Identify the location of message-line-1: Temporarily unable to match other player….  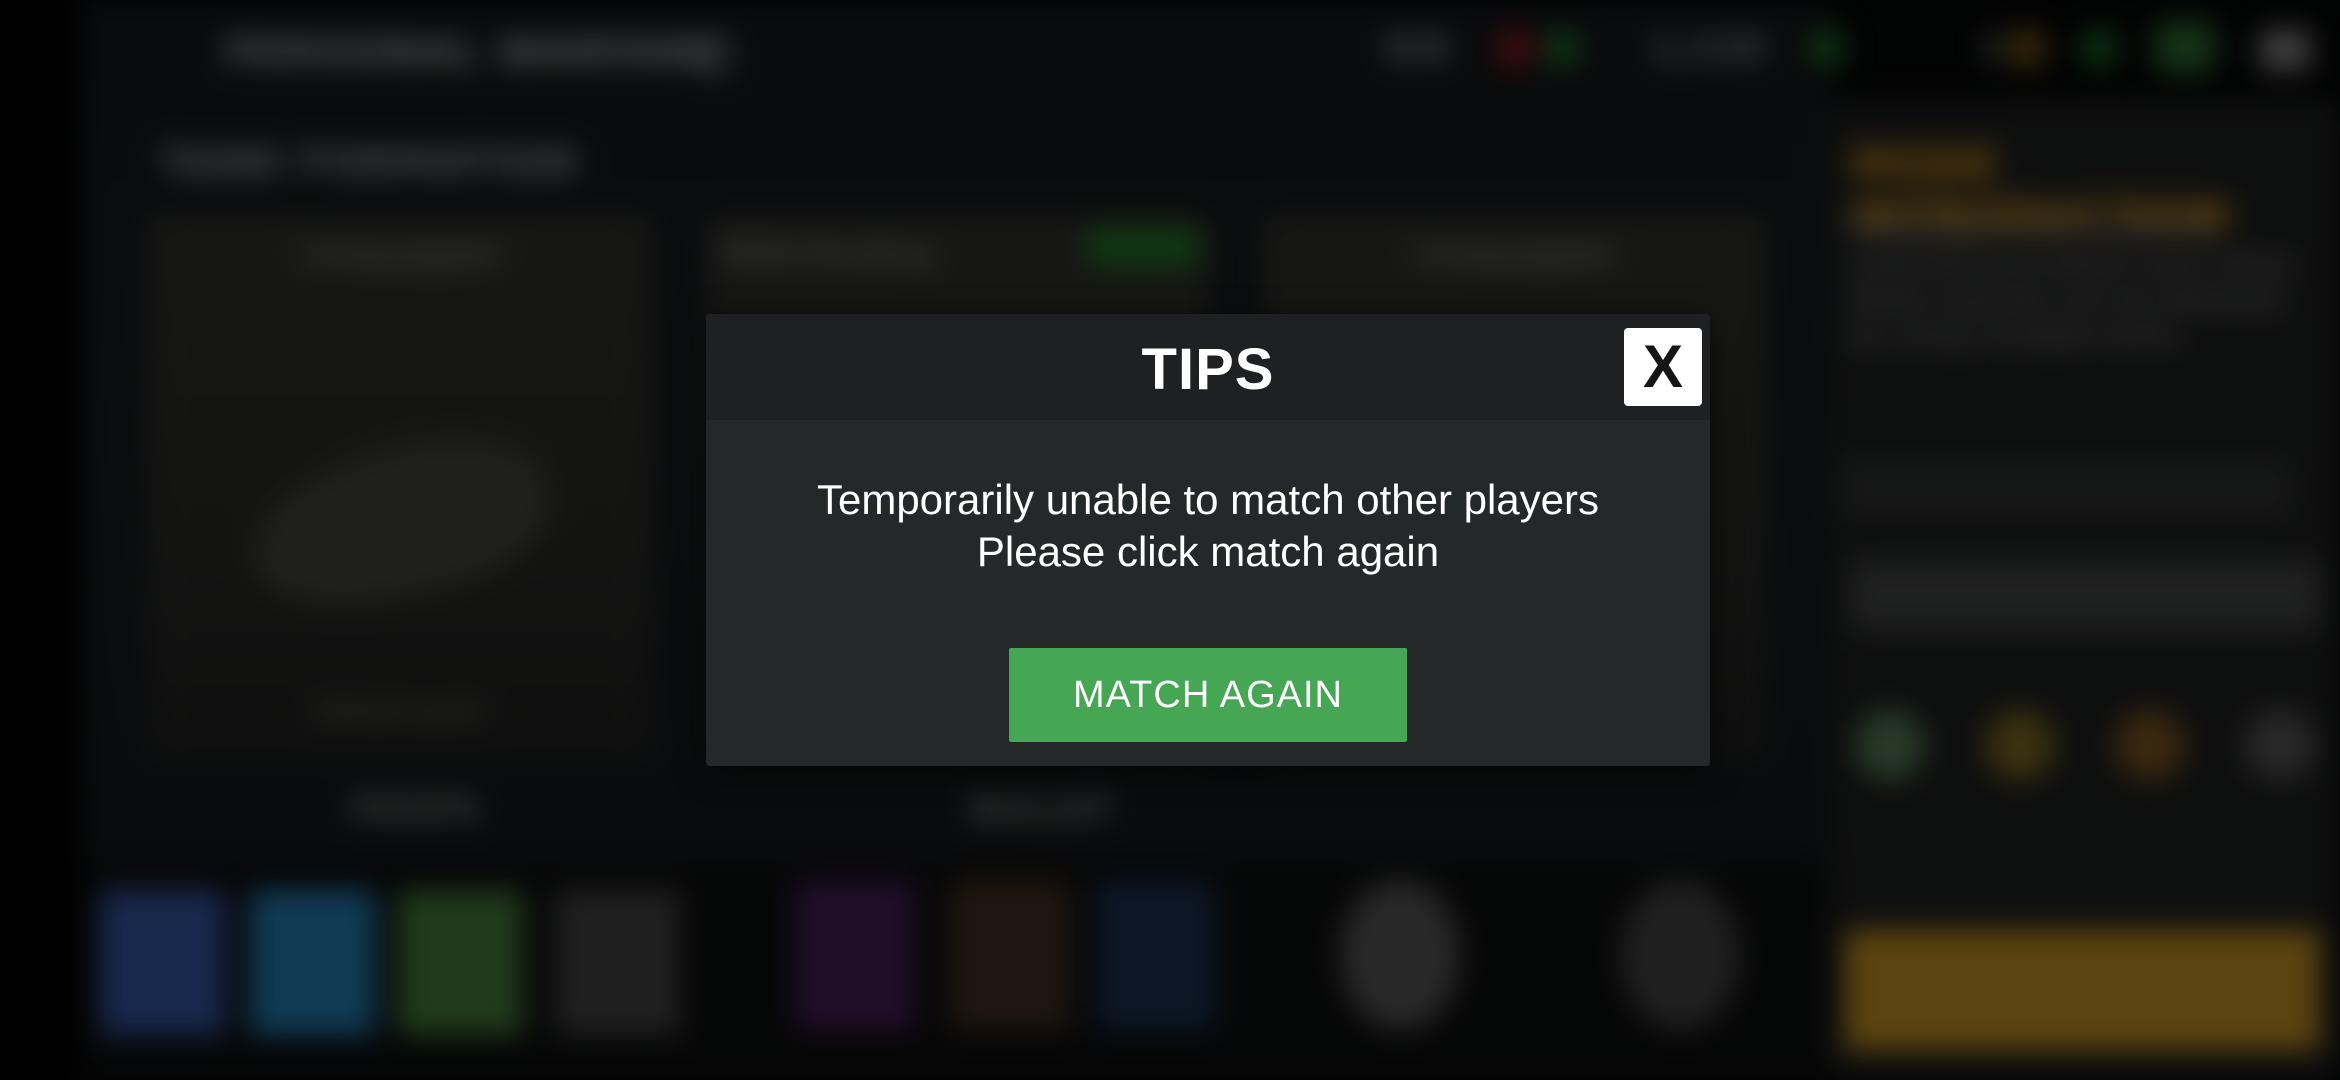
(1208, 499).